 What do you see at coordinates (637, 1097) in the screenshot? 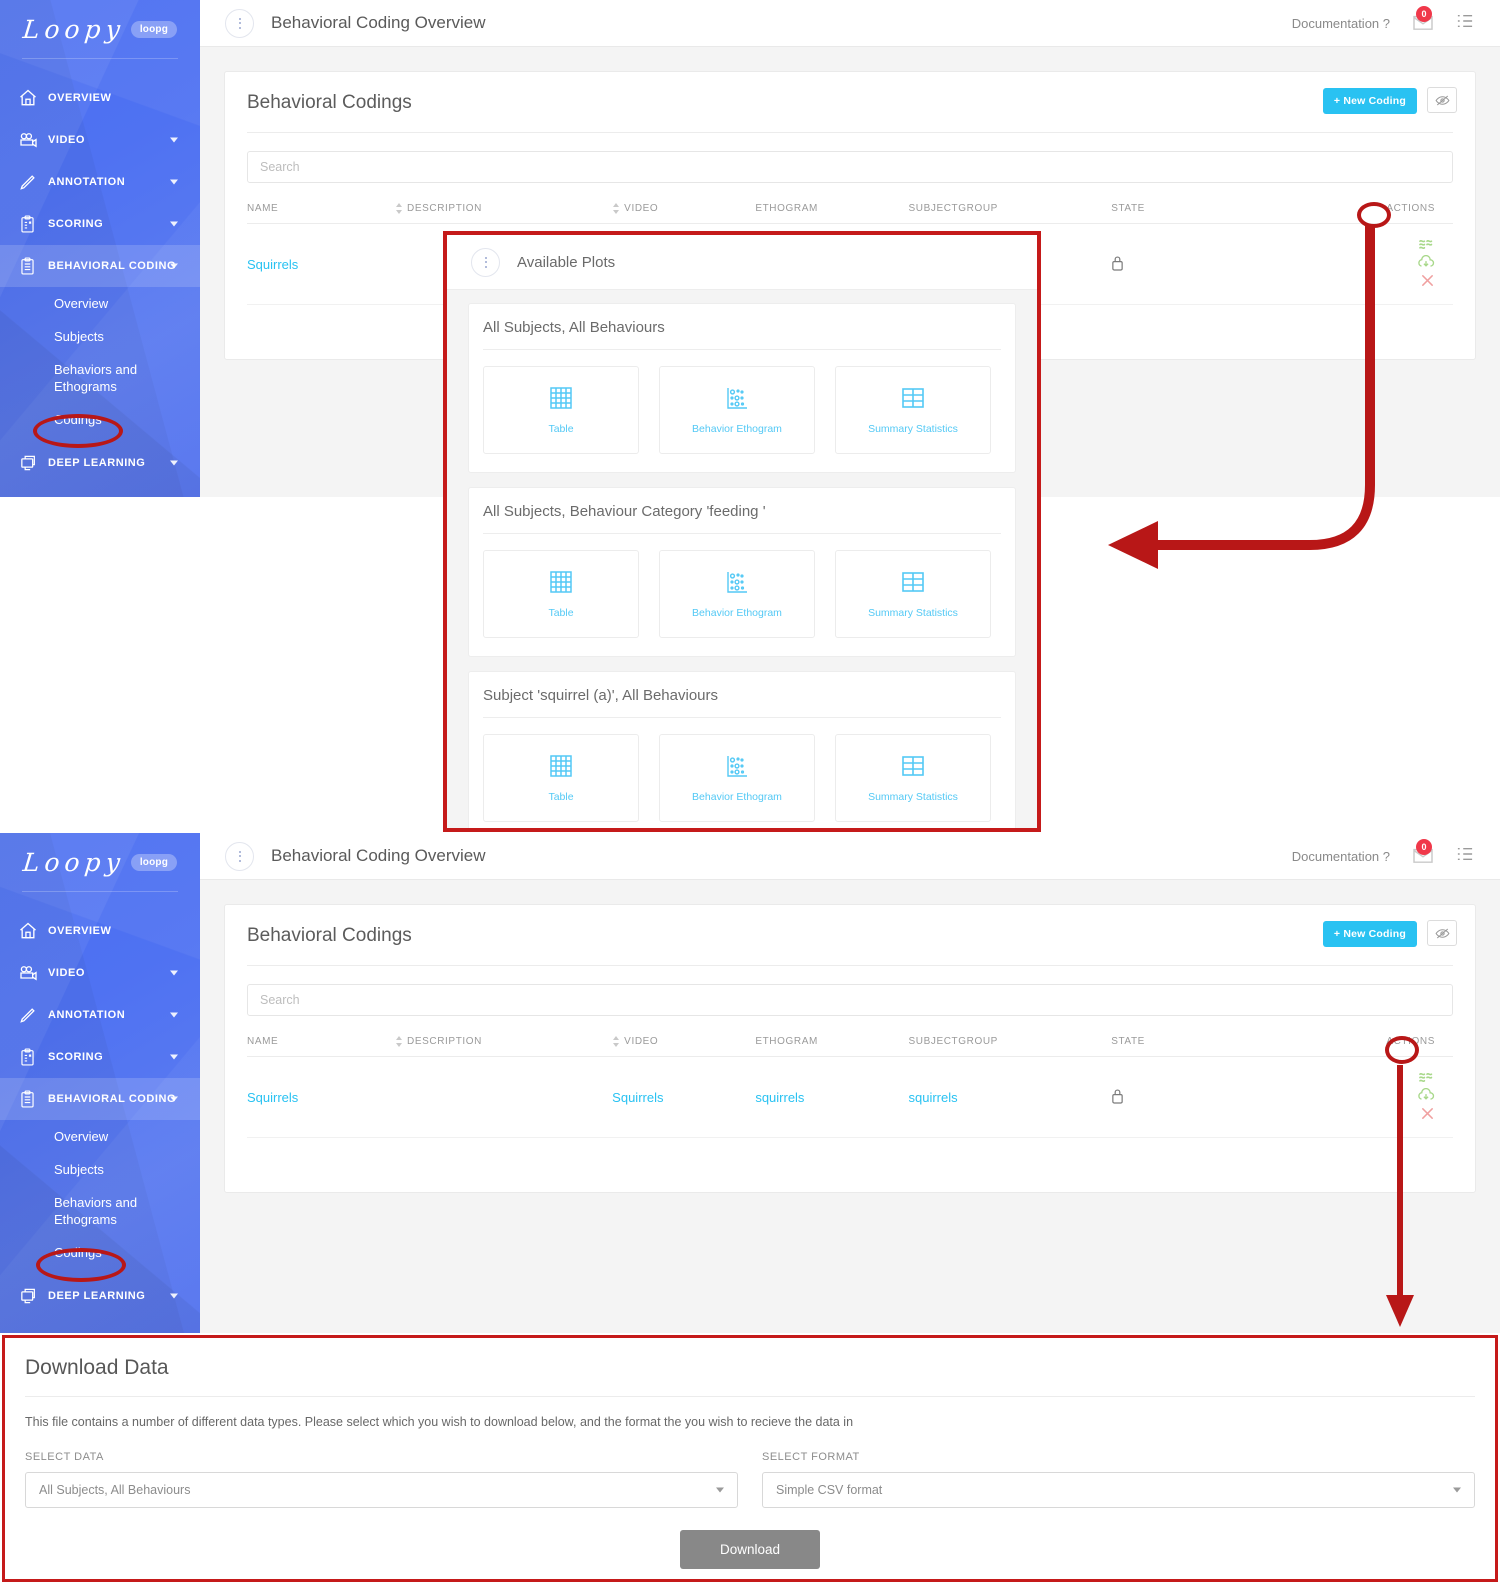
I see `cell-video-link: Squirrels` at bounding box center [637, 1097].